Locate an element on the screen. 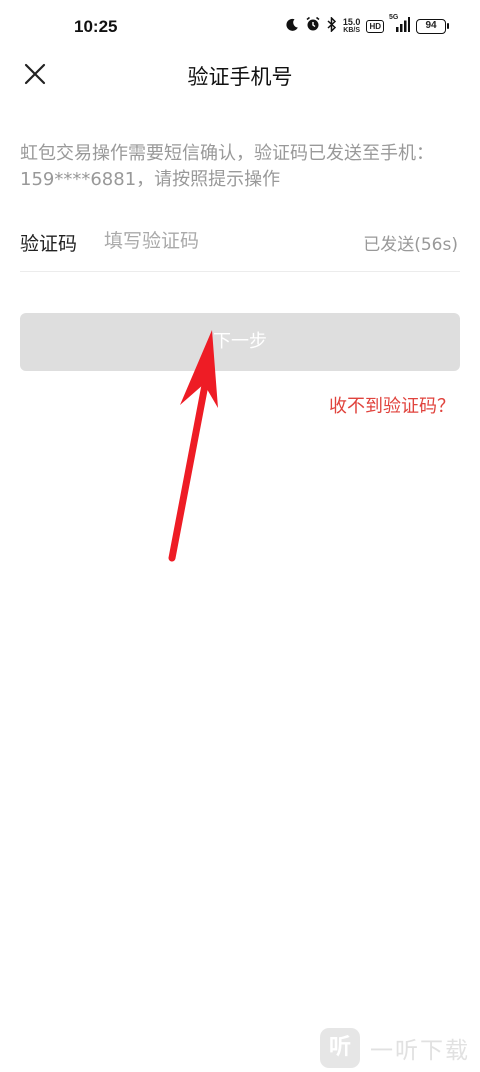 Image resolution: width=480 pixels, height=1072 pixels. network-speed-unit: KB/S is located at coordinates (352, 30).